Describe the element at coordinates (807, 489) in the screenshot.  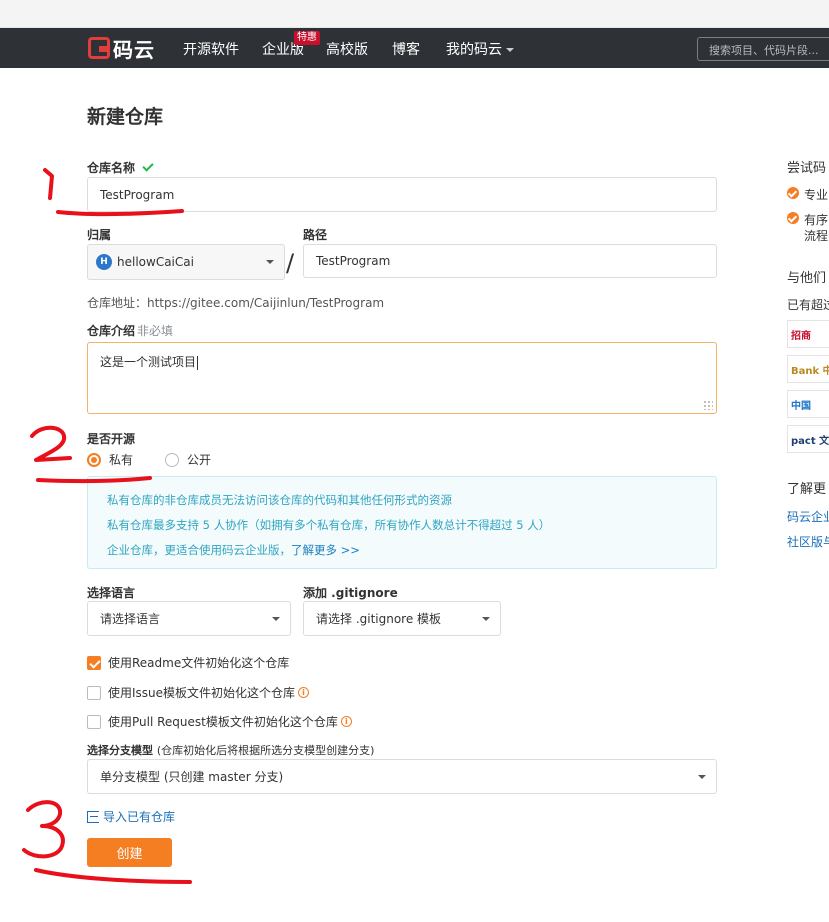
I see `sidebar-learn-title: 了解更` at that location.